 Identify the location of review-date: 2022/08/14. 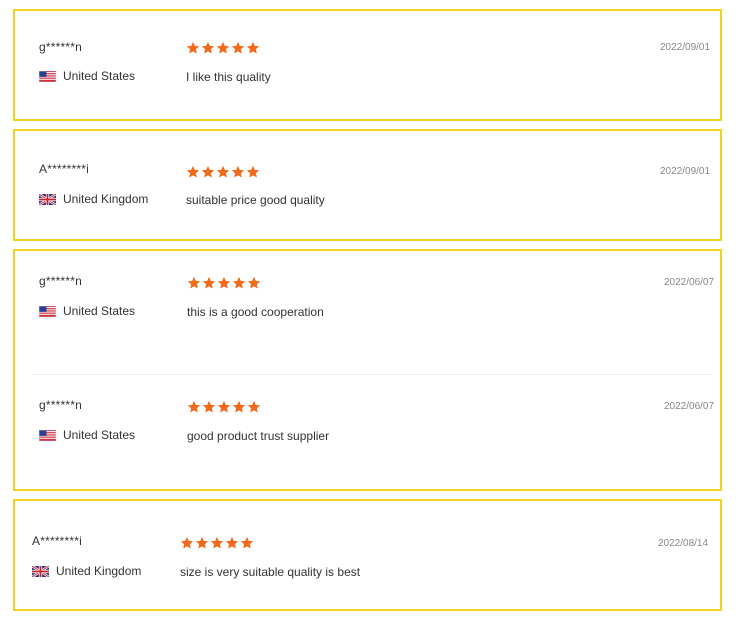
(683, 543).